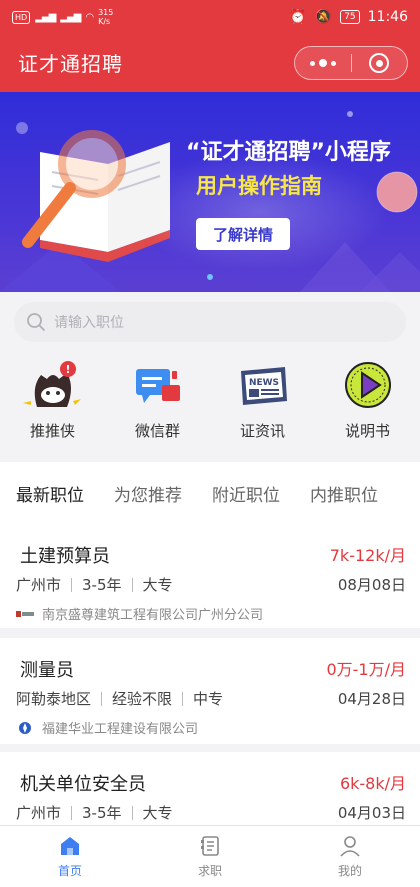 The image size is (420, 887). What do you see at coordinates (349, 871) in the screenshot?
I see `nav-label: 我的` at bounding box center [349, 871].